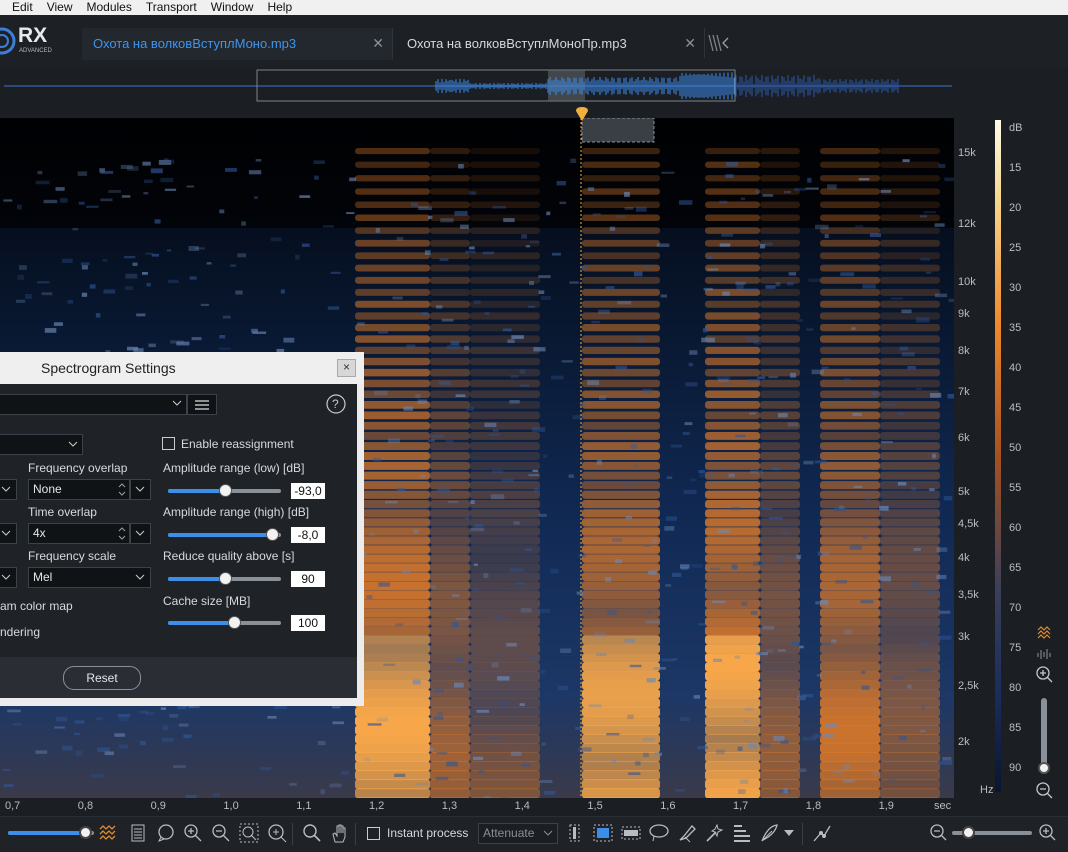 This screenshot has width=1068, height=852. I want to click on notes-icon, so click(138, 833).